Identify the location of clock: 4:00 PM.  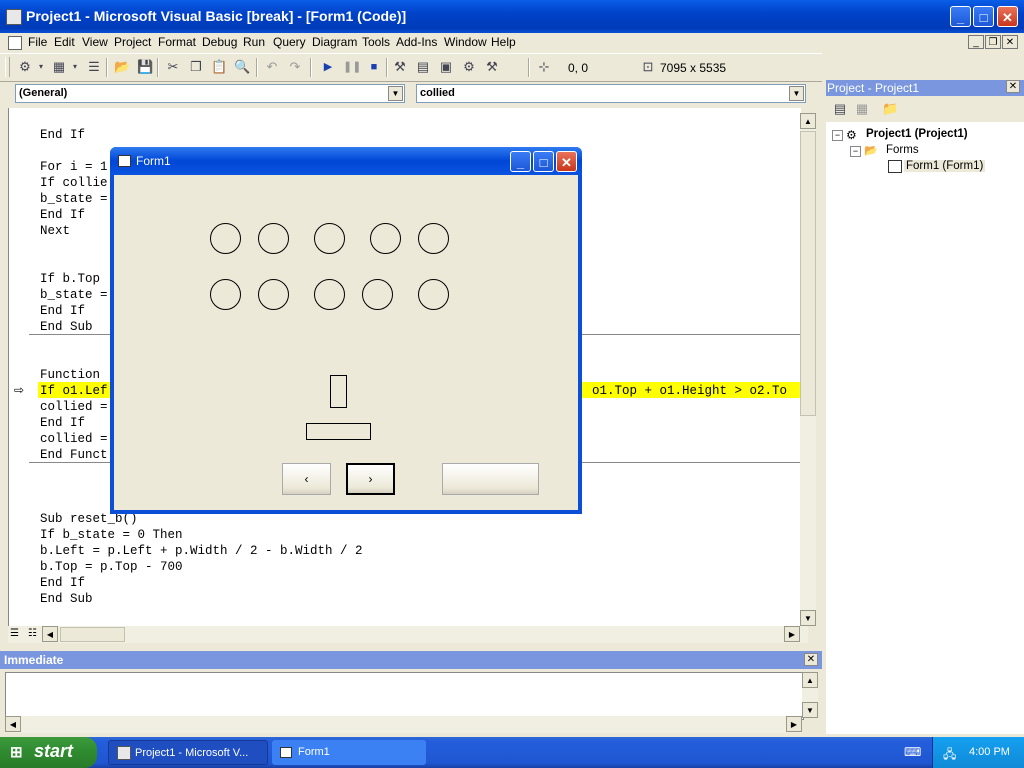
(989, 752).